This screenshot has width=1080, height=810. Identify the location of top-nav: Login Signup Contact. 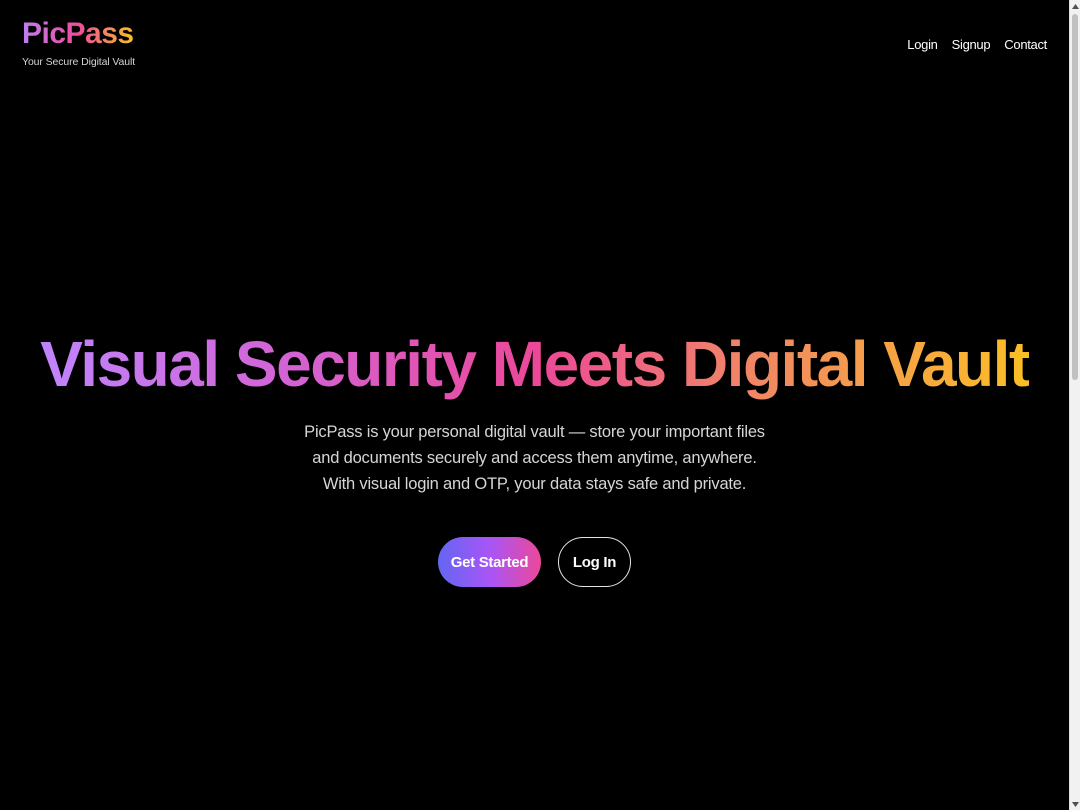
(977, 44).